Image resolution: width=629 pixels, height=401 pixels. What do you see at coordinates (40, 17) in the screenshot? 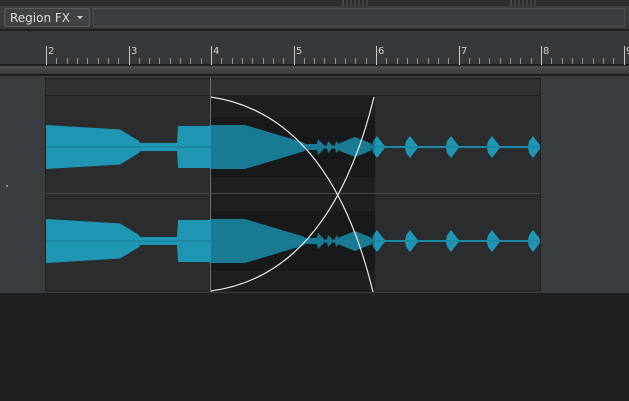
I see `region-fx-dropdown-label: Region FX` at bounding box center [40, 17].